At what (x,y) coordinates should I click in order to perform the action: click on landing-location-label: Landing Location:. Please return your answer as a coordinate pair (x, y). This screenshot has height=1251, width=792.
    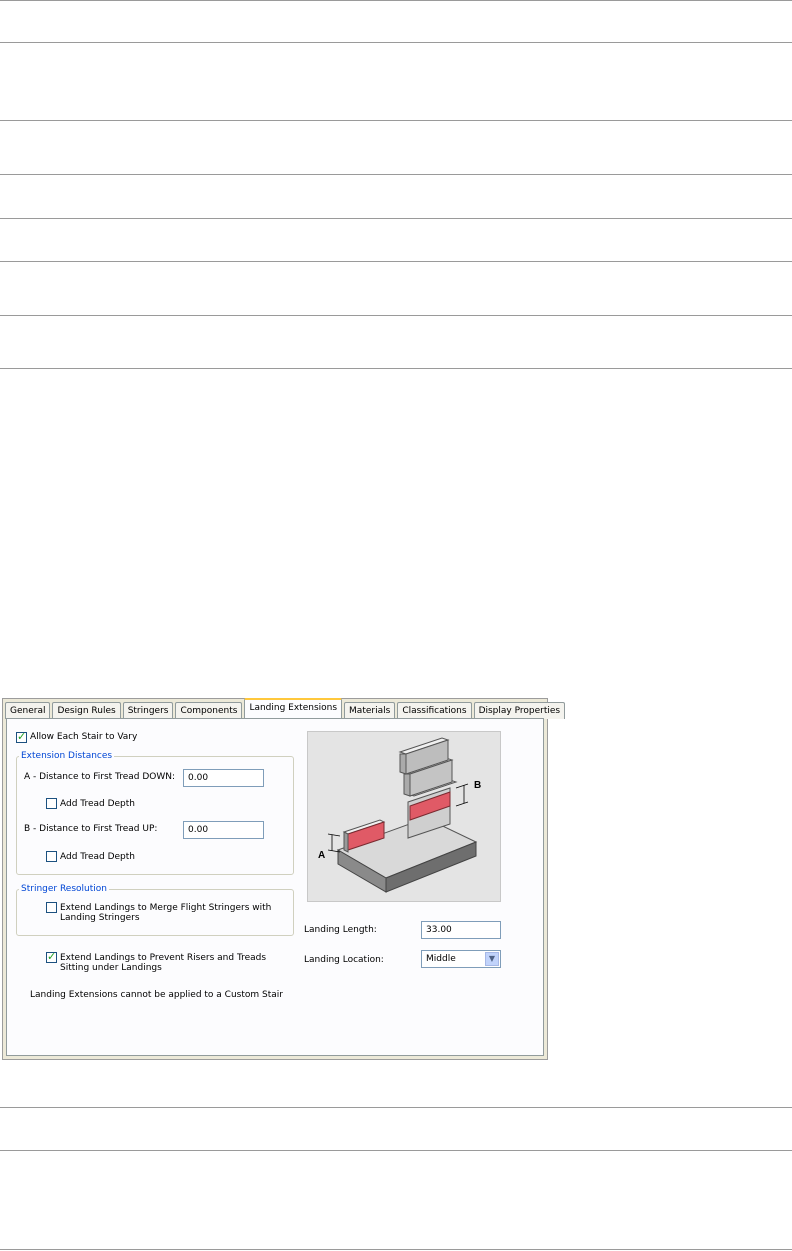
    Looking at the image, I should click on (344, 960).